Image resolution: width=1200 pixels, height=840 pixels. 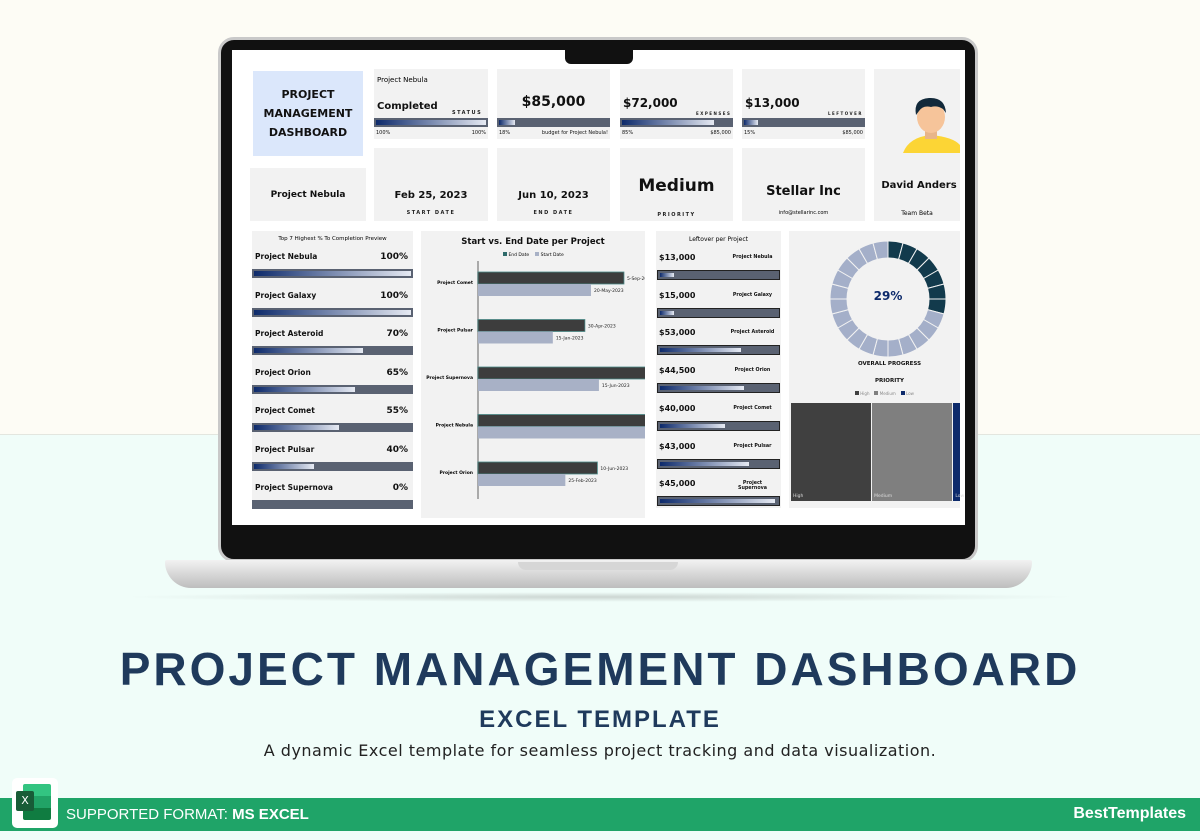 I want to click on budget-value: $85,000, so click(x=553, y=102).